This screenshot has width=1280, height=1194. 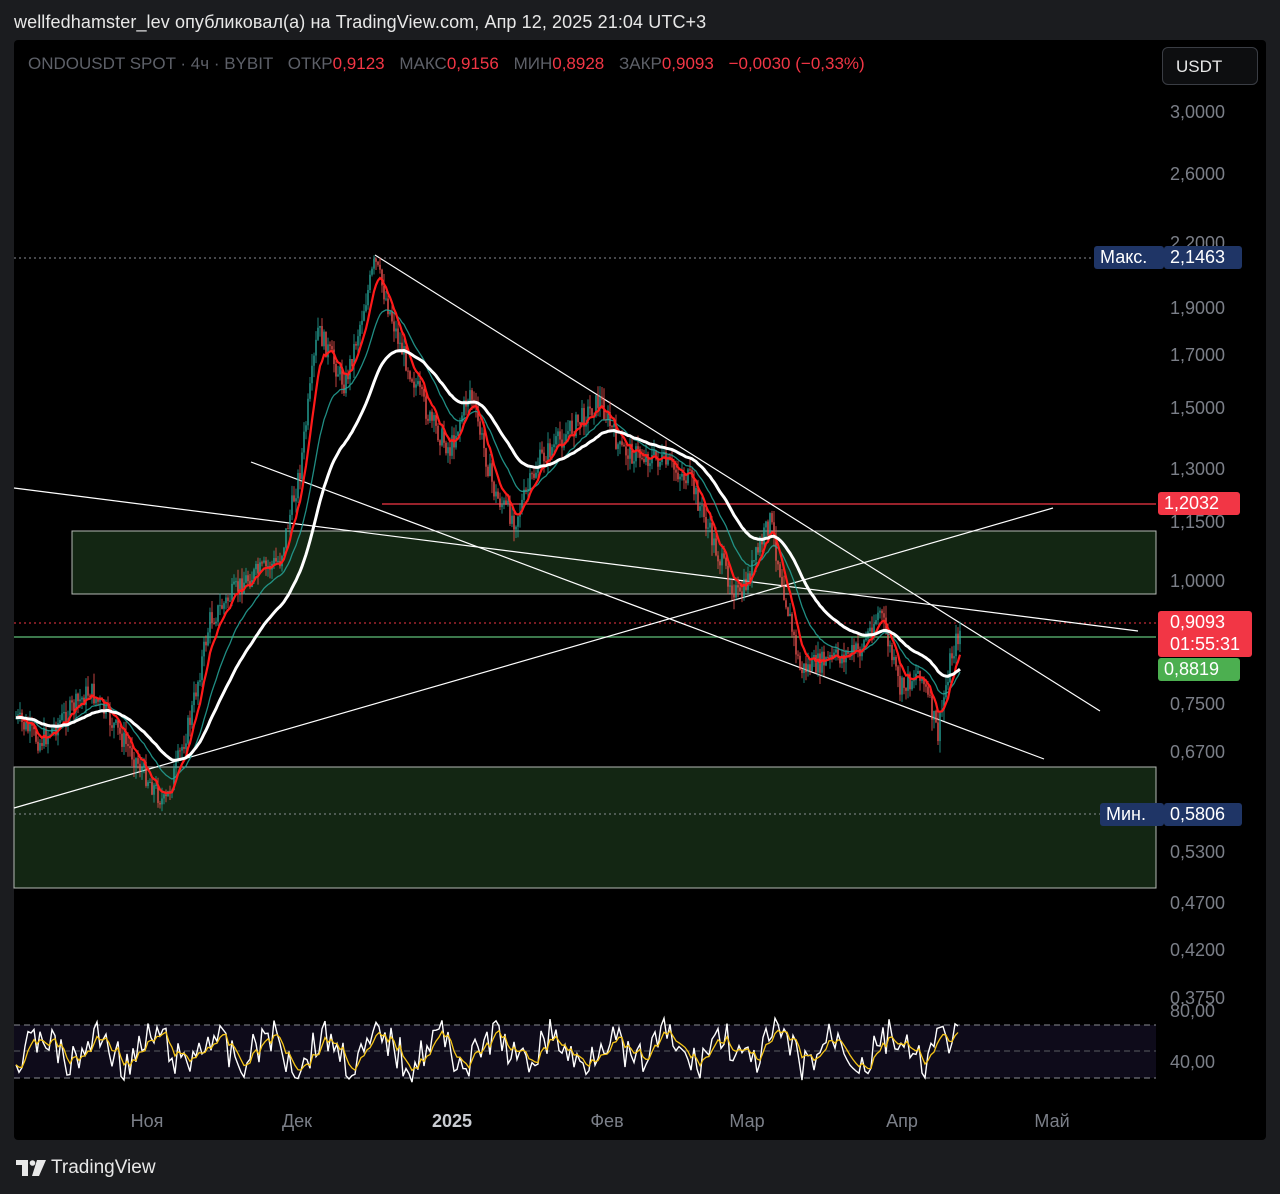 I want to click on legend-high-value: 0,9156, so click(x=472, y=63).